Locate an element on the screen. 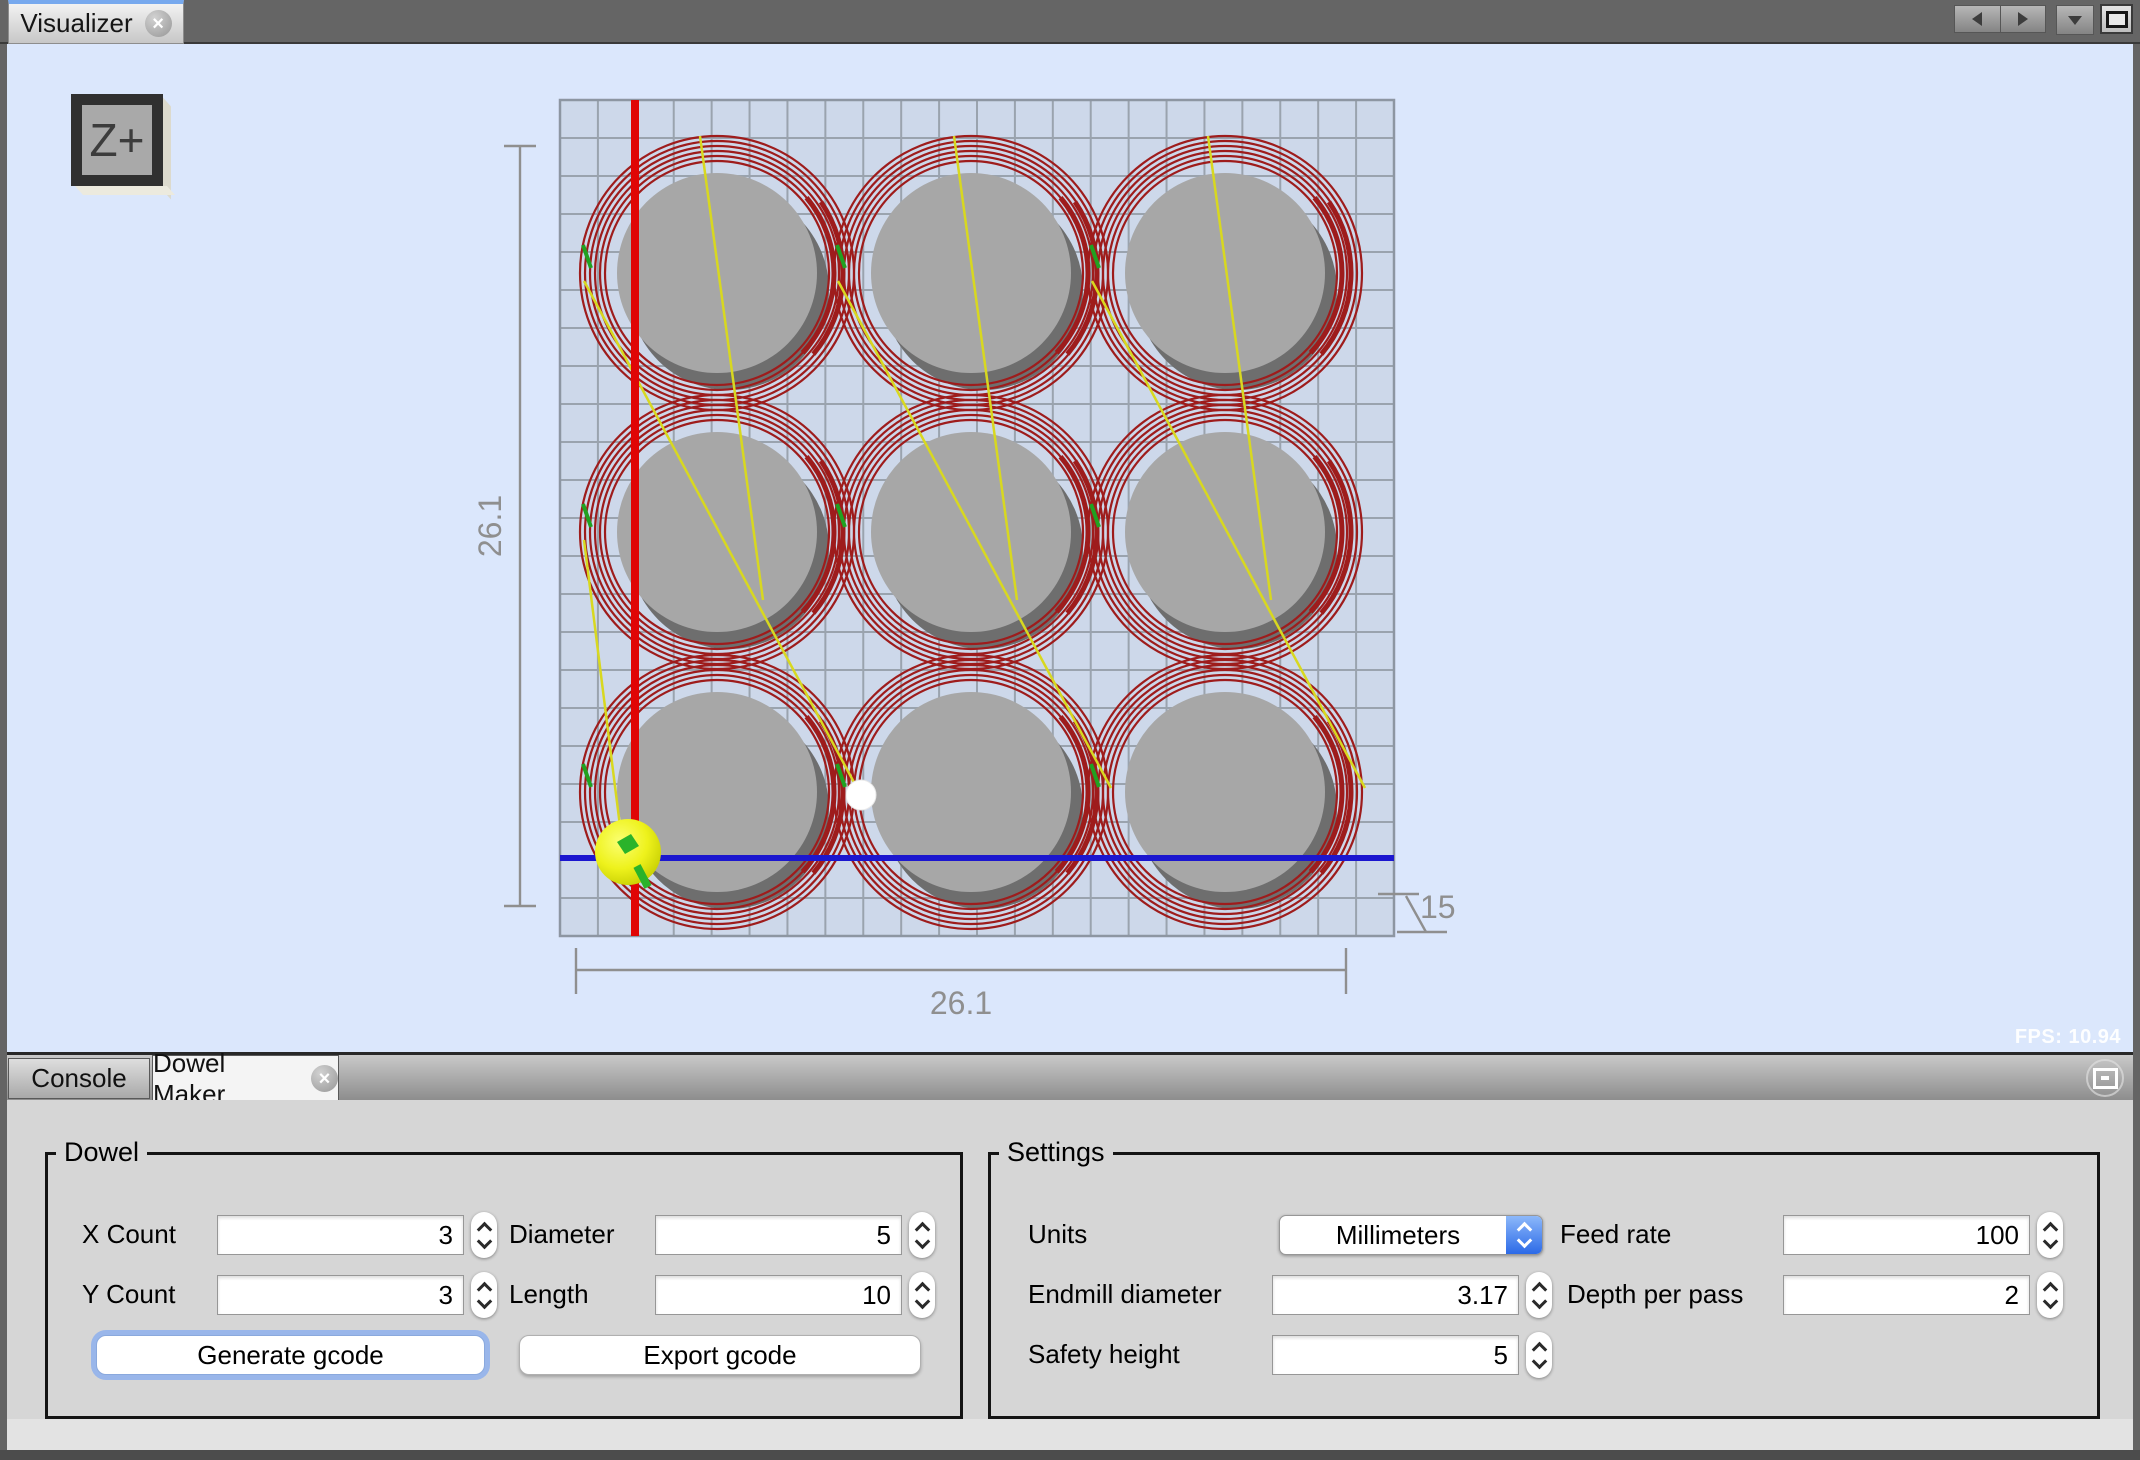 The image size is (2140, 1460). tab-list-dropdown-button is located at coordinates (2075, 20).